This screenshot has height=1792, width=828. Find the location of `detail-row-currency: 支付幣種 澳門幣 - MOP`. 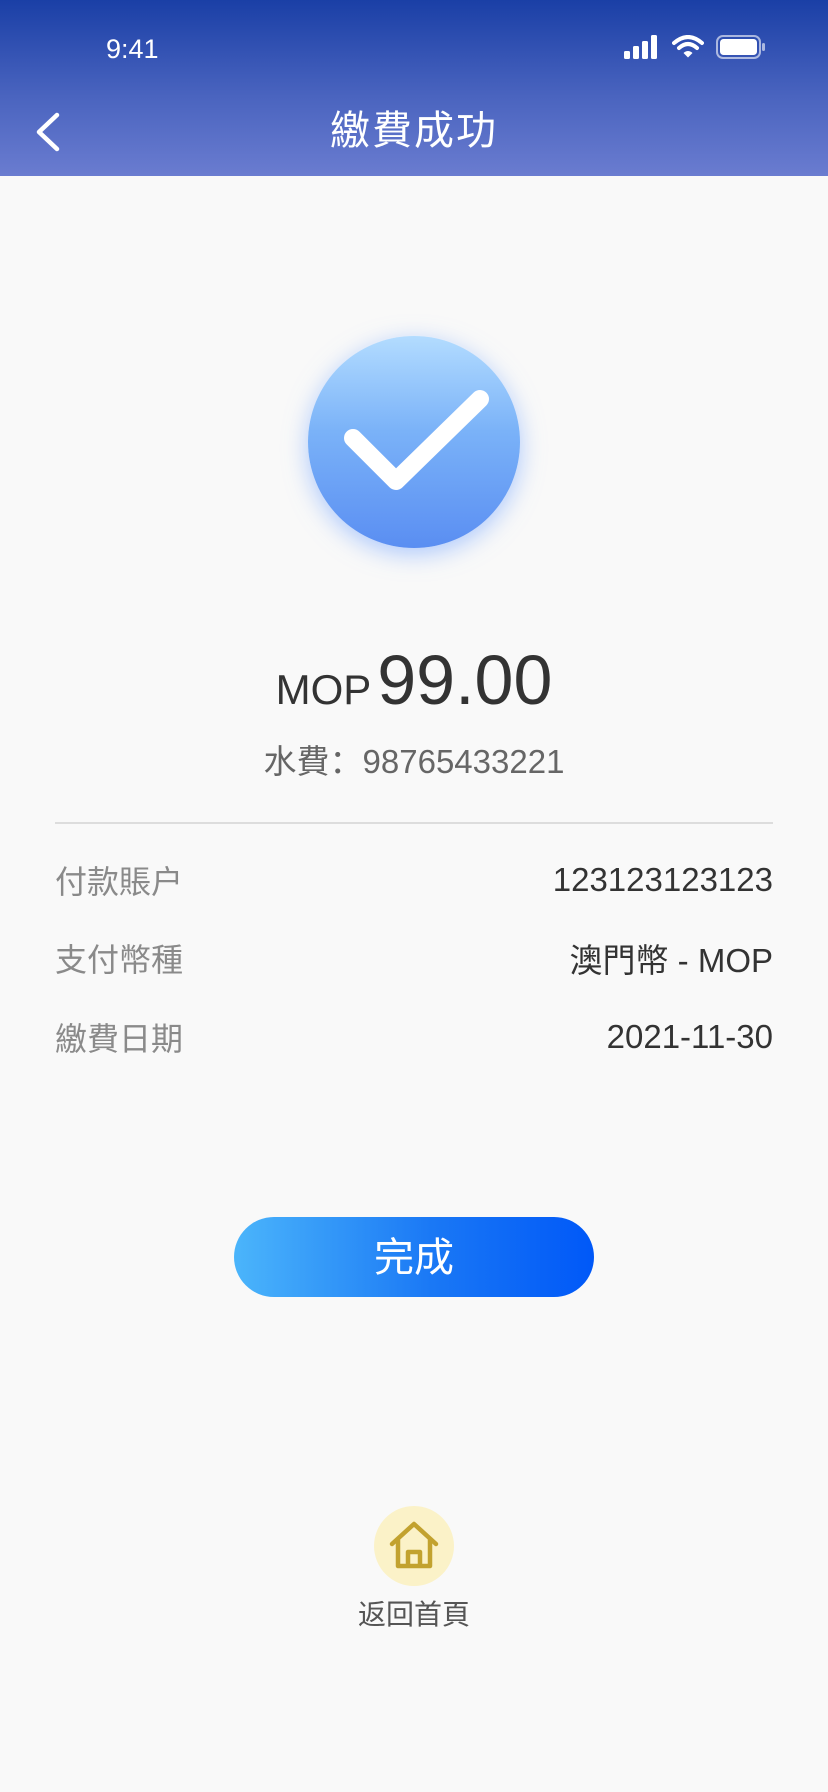

detail-row-currency: 支付幣種 澳門幣 - MOP is located at coordinates (414, 958).